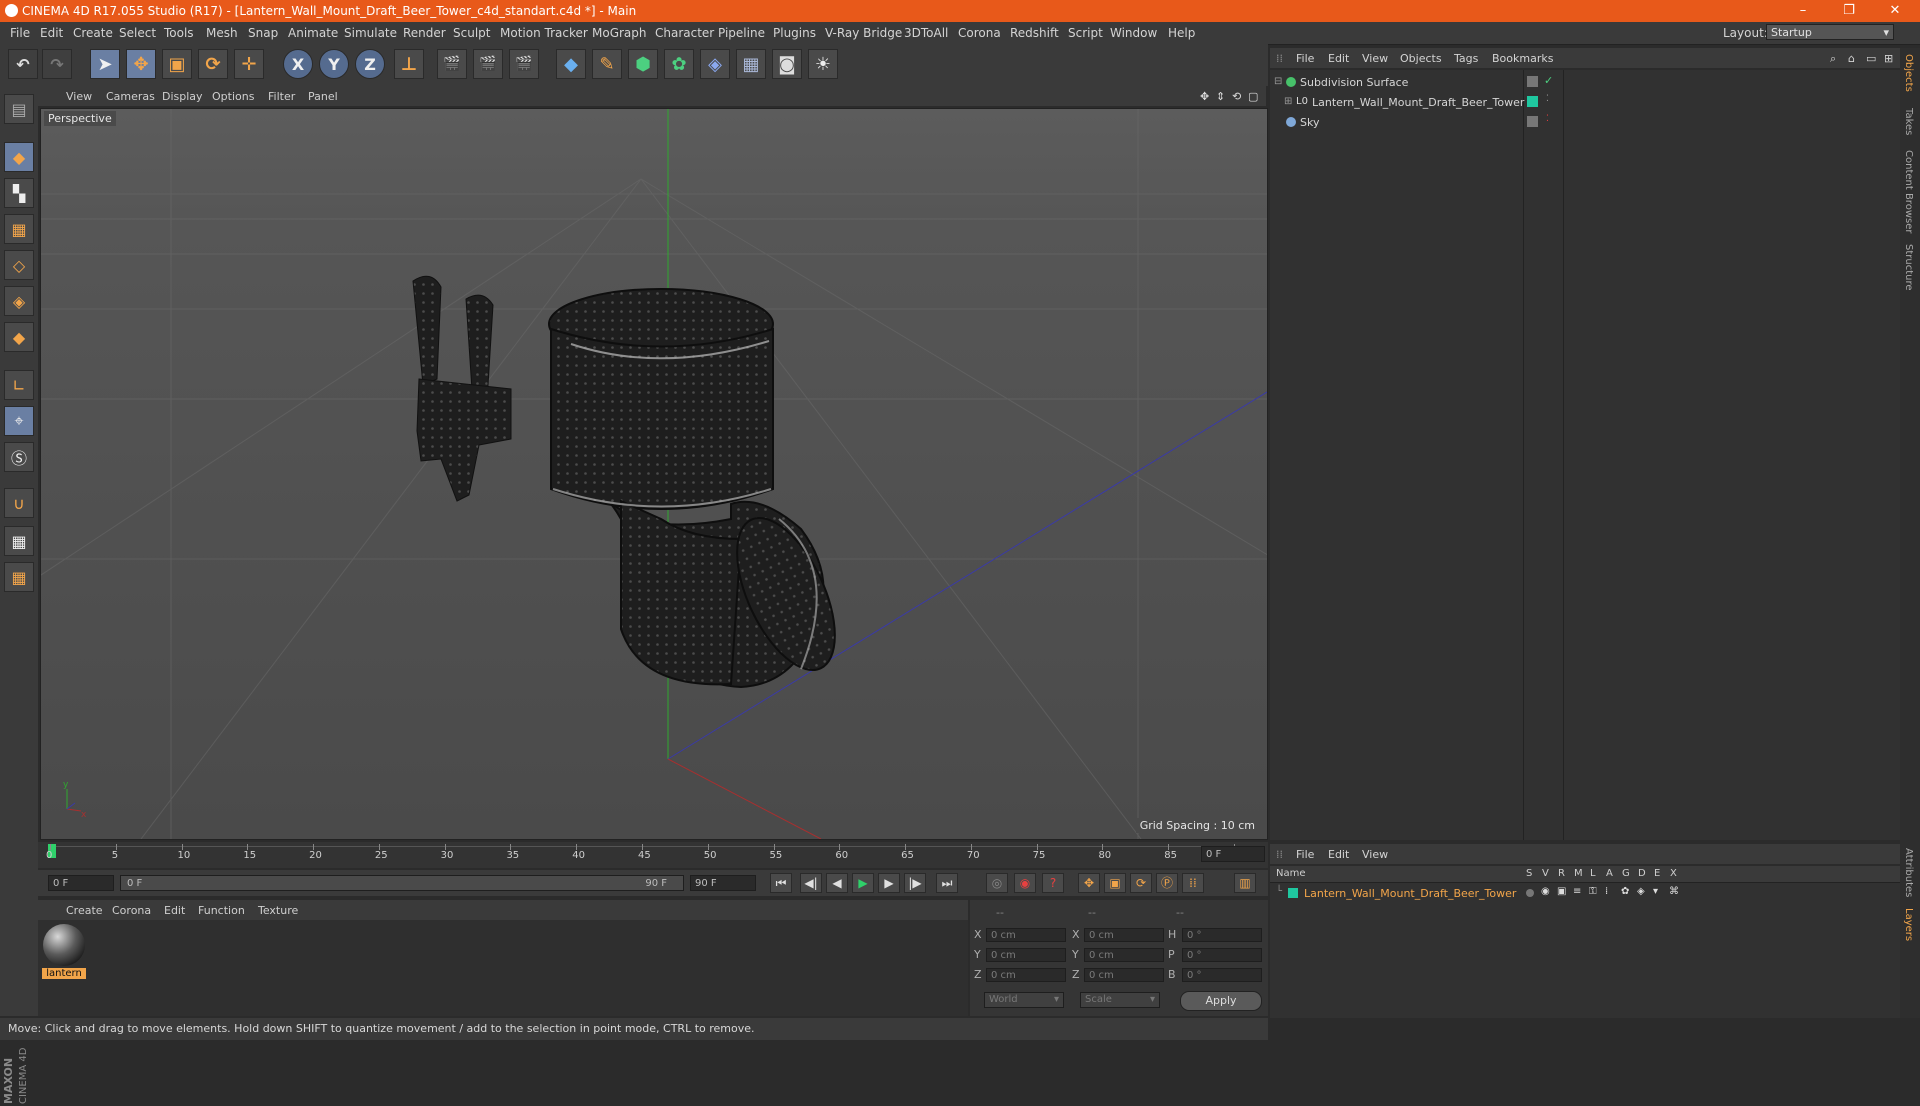  I want to click on lm-menu-edit: Edit, so click(1338, 854).